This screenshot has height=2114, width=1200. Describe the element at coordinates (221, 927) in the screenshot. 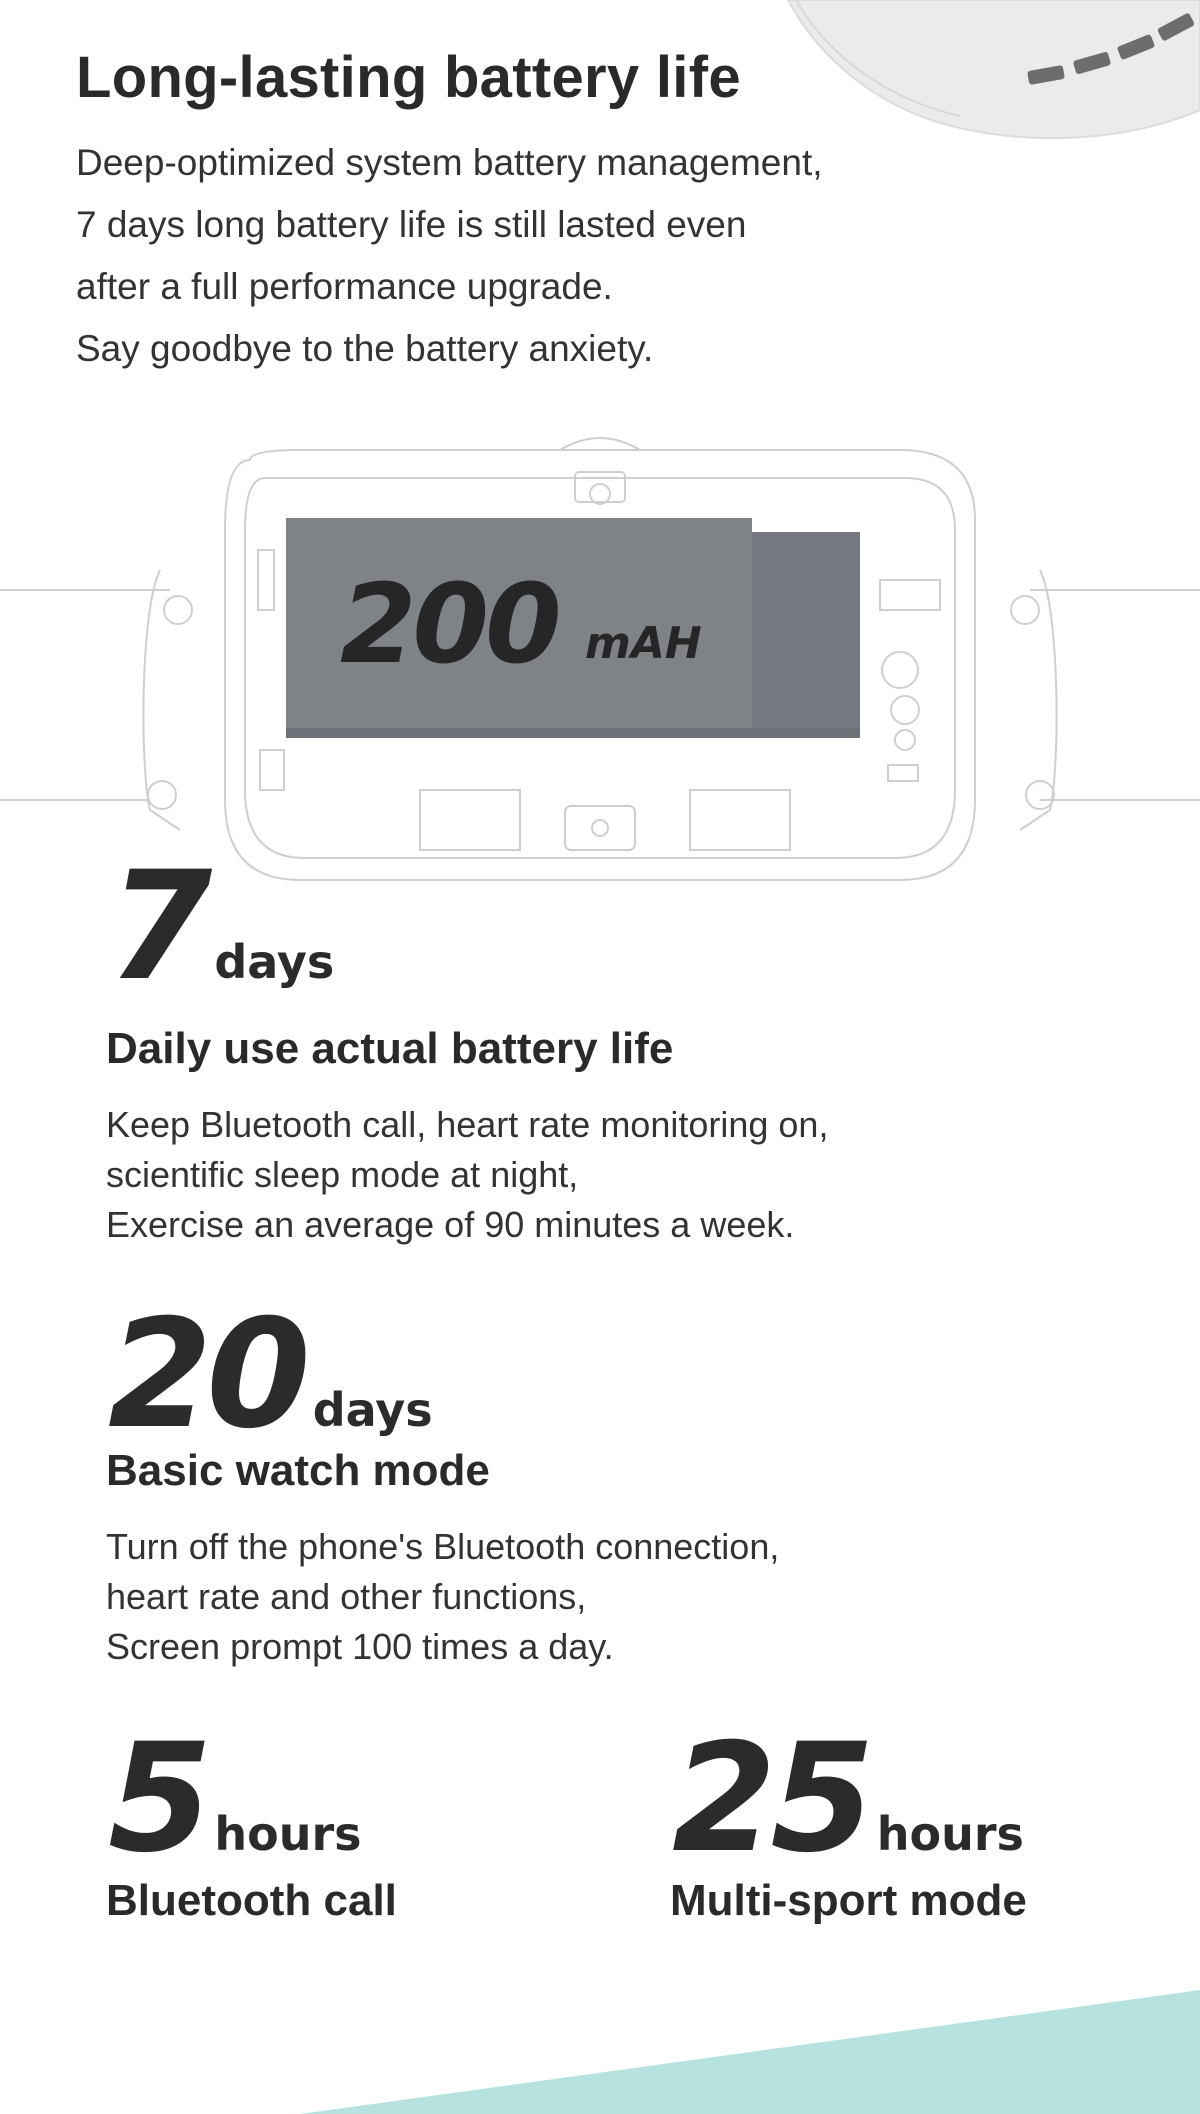

I see `stat-value-row: 7 days` at that location.